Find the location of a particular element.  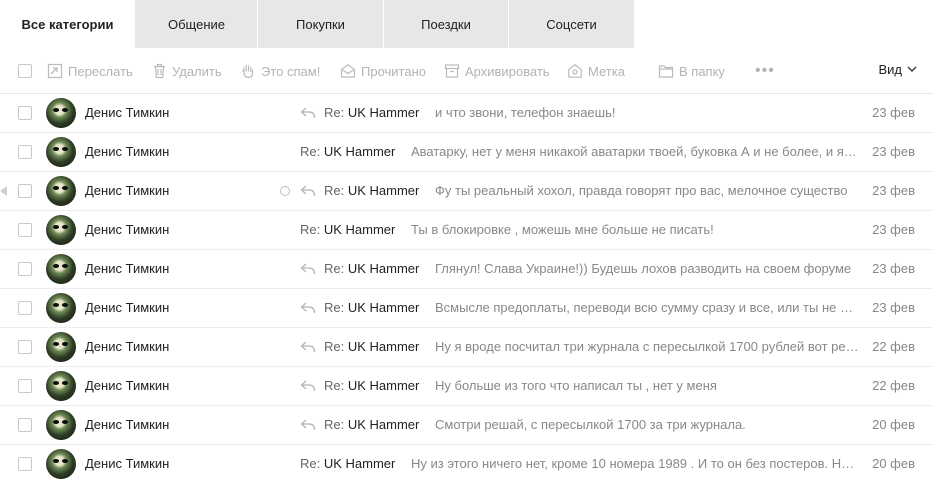

tab-purchases: Покупки is located at coordinates (321, 24).